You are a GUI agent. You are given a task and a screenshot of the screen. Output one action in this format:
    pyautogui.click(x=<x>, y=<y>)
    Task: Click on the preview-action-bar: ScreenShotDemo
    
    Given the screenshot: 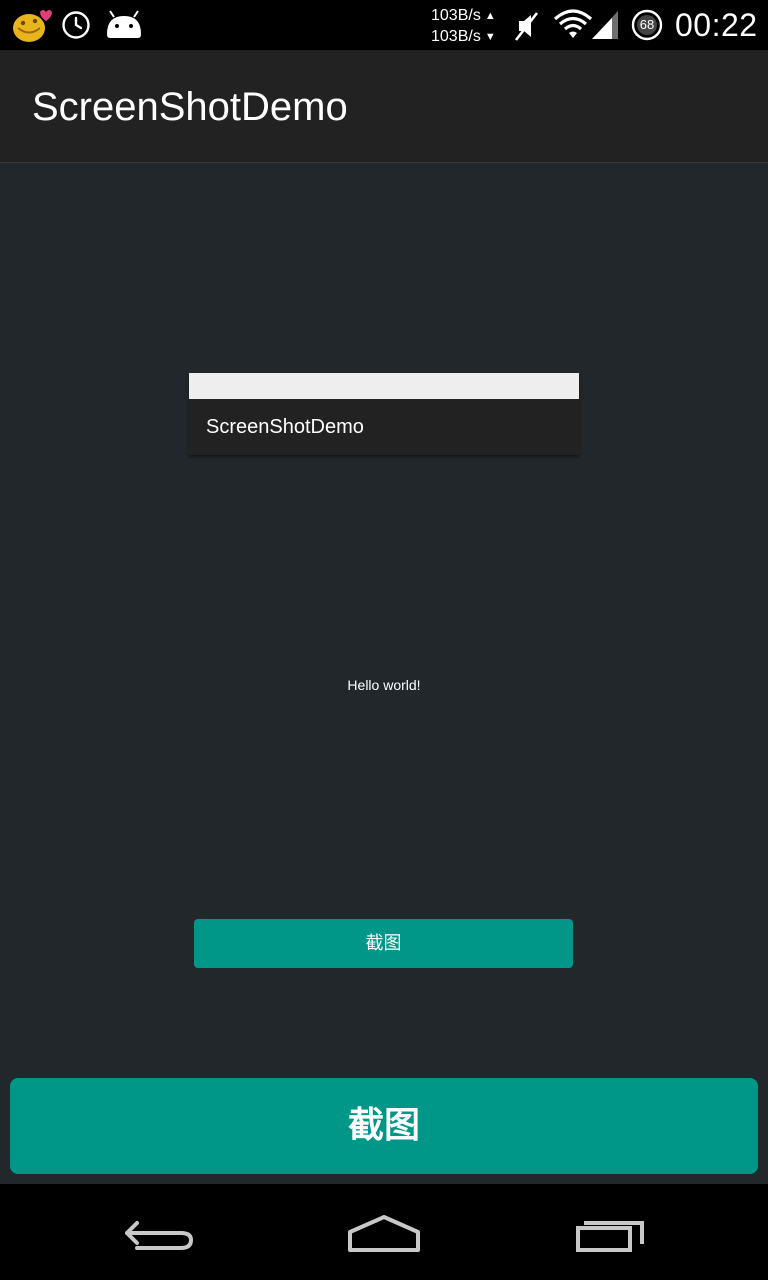 What is the action you would take?
    pyautogui.click(x=384, y=427)
    